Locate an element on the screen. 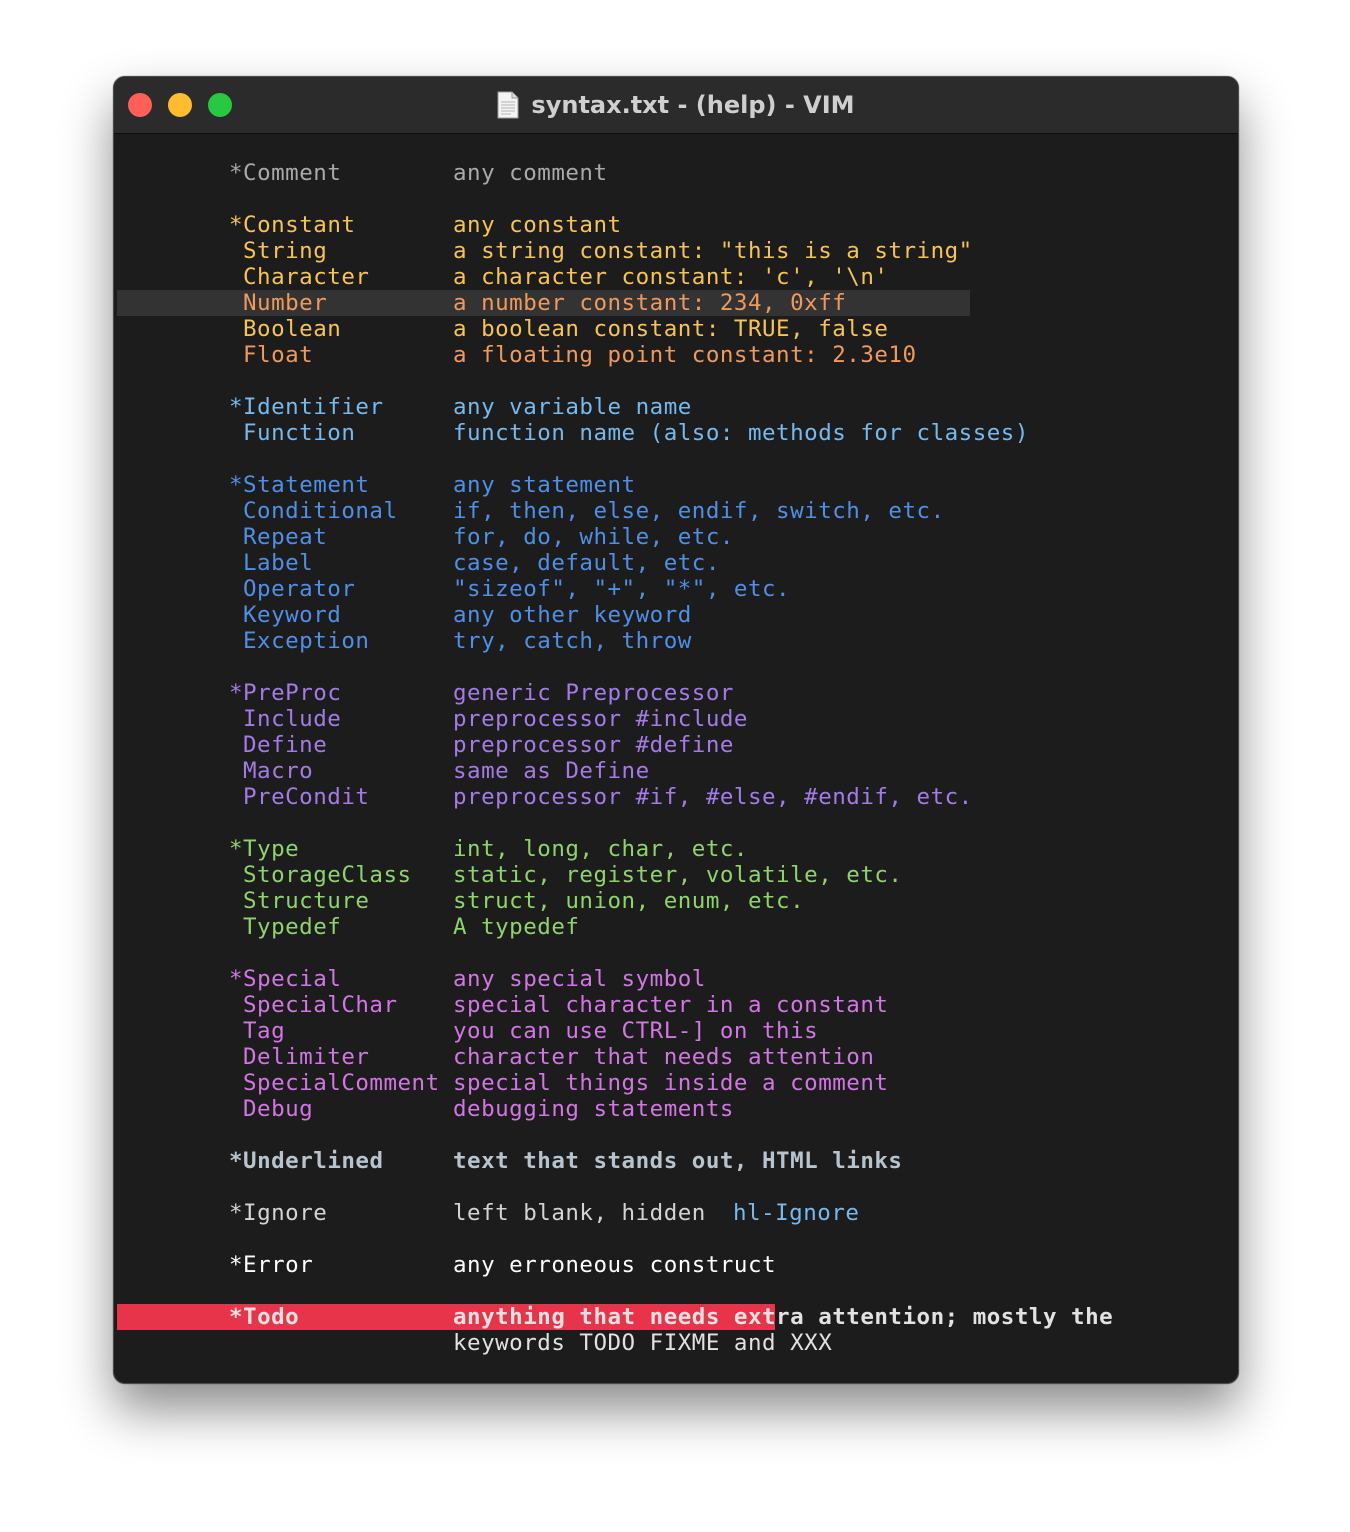  group-description: a boolean constant: TRUE, false is located at coordinates (671, 329).